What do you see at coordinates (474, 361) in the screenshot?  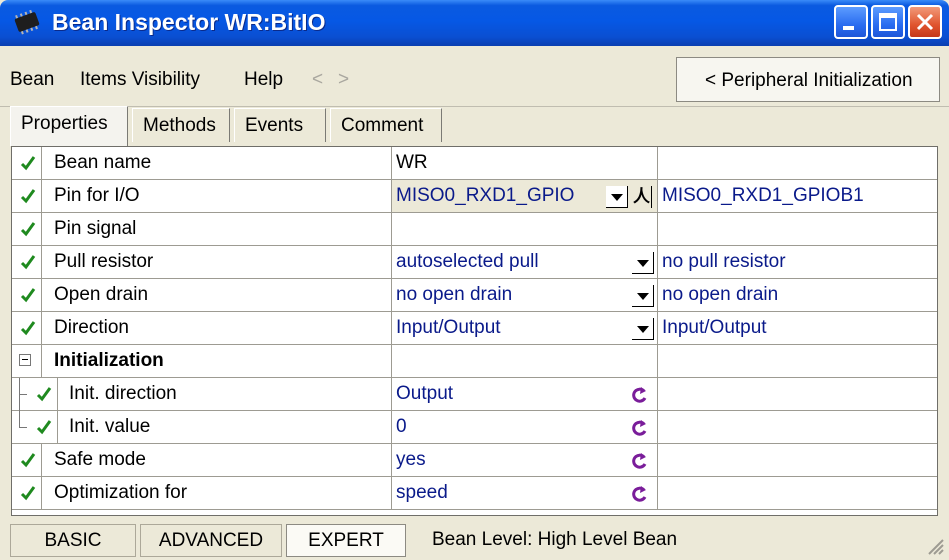 I see `property-group-initialization: Initialization` at bounding box center [474, 361].